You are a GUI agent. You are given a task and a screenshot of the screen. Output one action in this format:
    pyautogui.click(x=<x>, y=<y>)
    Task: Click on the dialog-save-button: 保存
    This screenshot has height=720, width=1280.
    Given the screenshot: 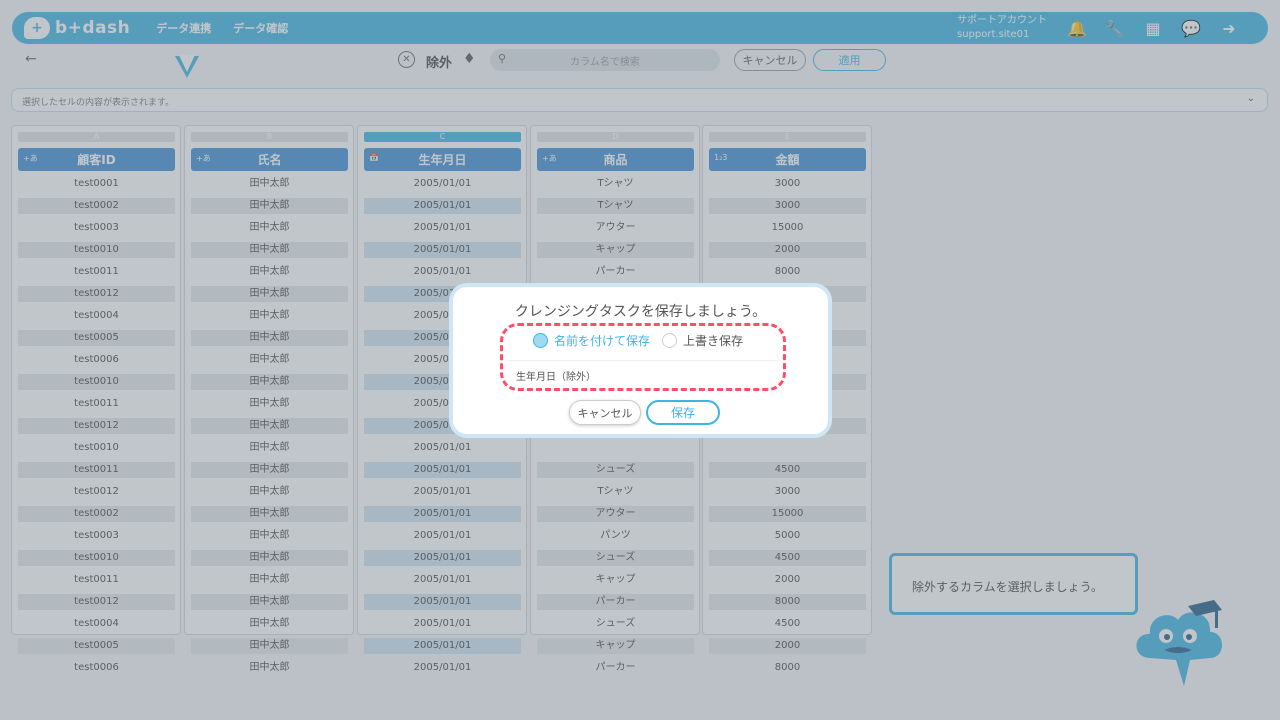 What is the action you would take?
    pyautogui.click(x=683, y=412)
    